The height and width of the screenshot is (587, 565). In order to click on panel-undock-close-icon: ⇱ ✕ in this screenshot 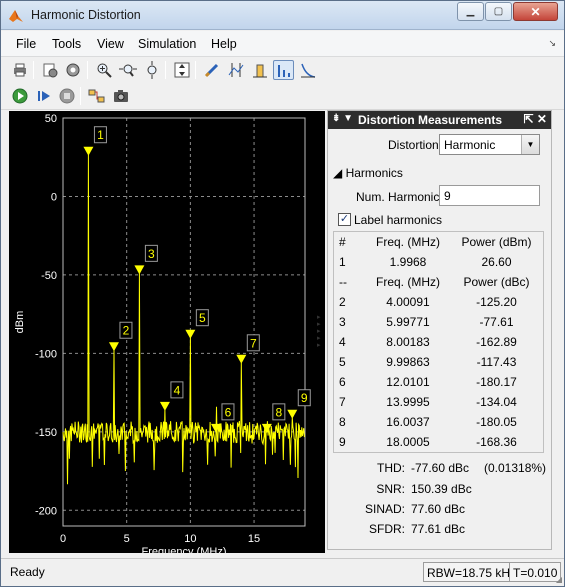, I will do `click(535, 119)`.